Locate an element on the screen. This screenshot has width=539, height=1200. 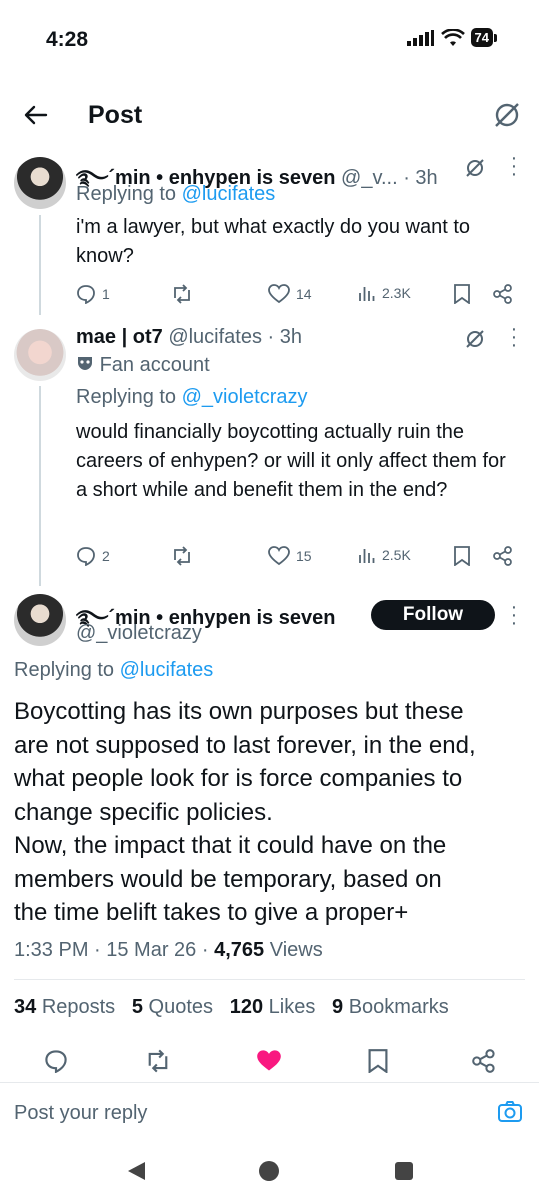
signal-icon is located at coordinates (420, 37).